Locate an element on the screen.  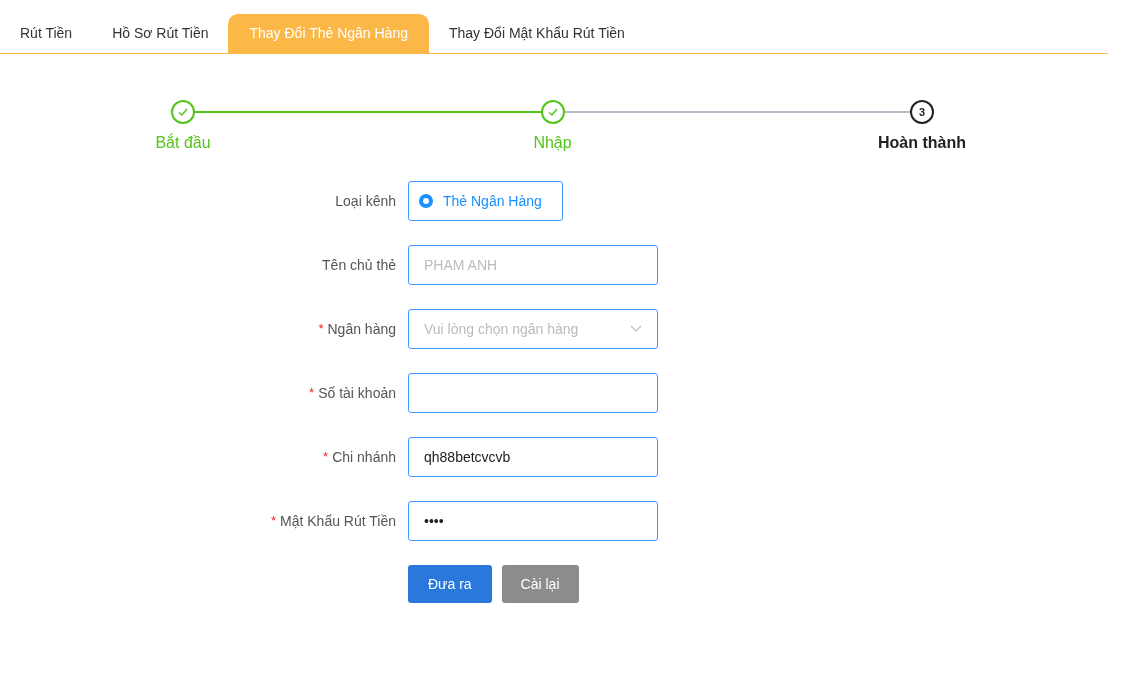
input-field is located at coordinates (533, 393).